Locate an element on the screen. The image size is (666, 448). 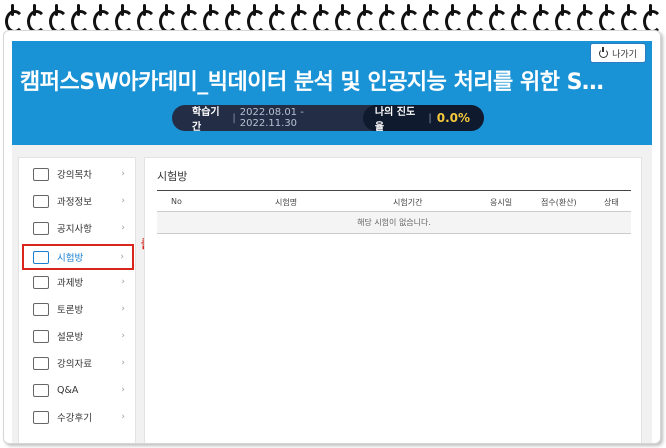
sidebar-item-materials: 강의자료 › is located at coordinates (79, 363).